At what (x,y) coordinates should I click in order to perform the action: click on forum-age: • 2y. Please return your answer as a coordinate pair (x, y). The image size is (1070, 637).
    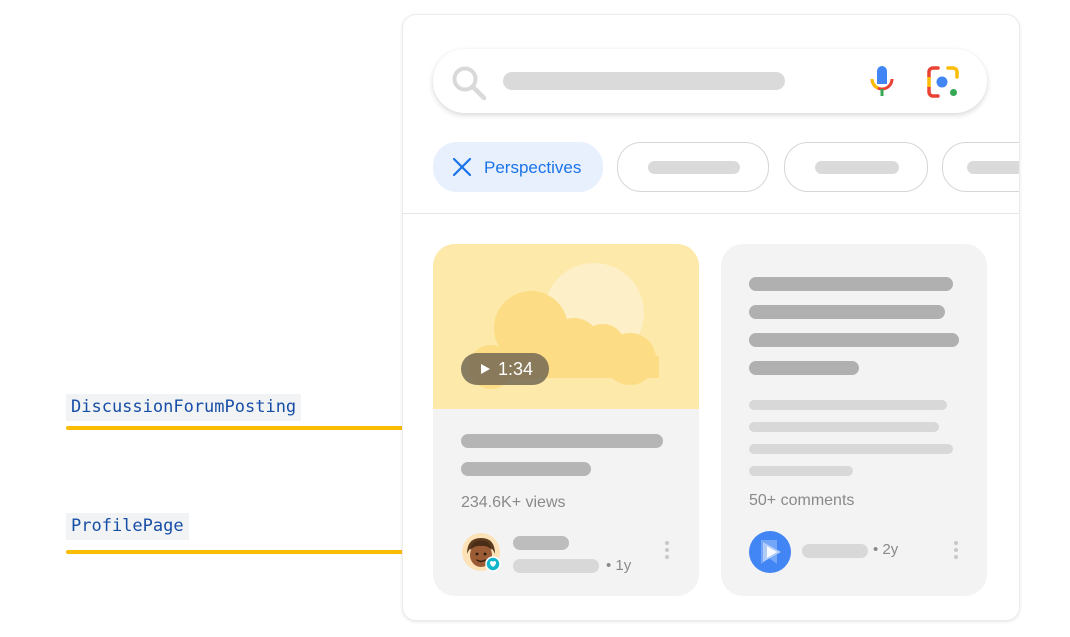
    Looking at the image, I should click on (886, 549).